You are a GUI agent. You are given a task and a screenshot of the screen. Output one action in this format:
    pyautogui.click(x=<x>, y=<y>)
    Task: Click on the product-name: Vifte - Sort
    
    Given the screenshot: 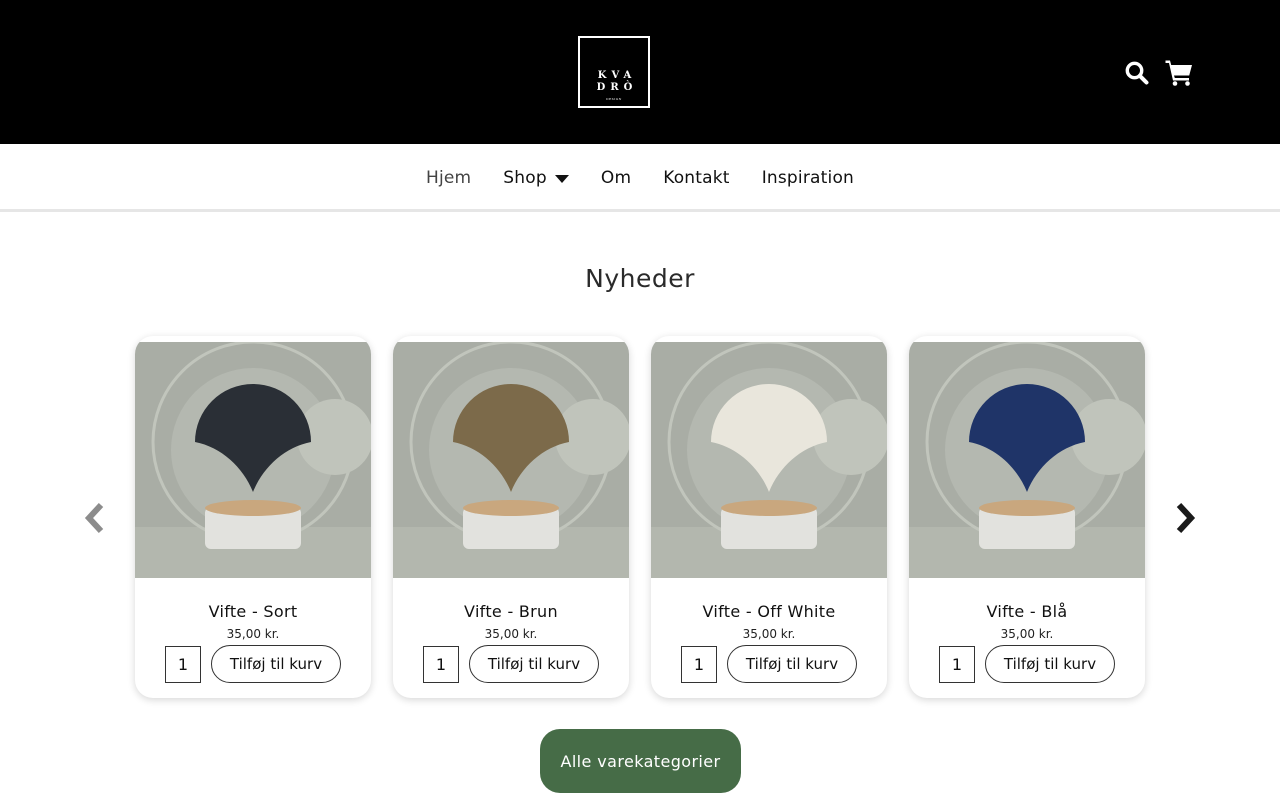 What is the action you would take?
    pyautogui.click(x=253, y=611)
    